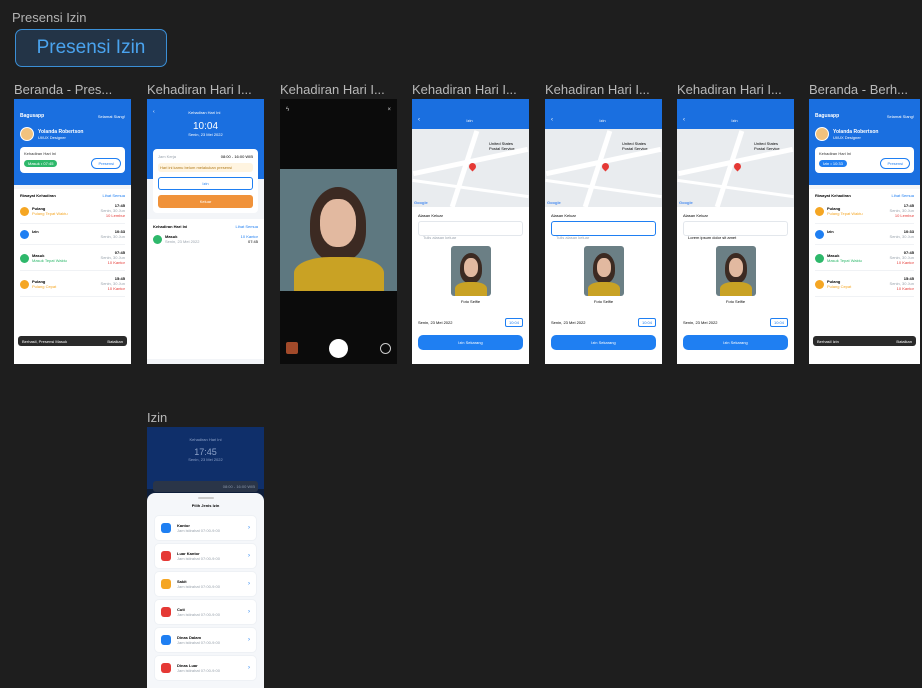 The width and height of the screenshot is (922, 688). Describe the element at coordinates (828, 341) in the screenshot. I see `toast-text: Berhasil Izin` at that location.